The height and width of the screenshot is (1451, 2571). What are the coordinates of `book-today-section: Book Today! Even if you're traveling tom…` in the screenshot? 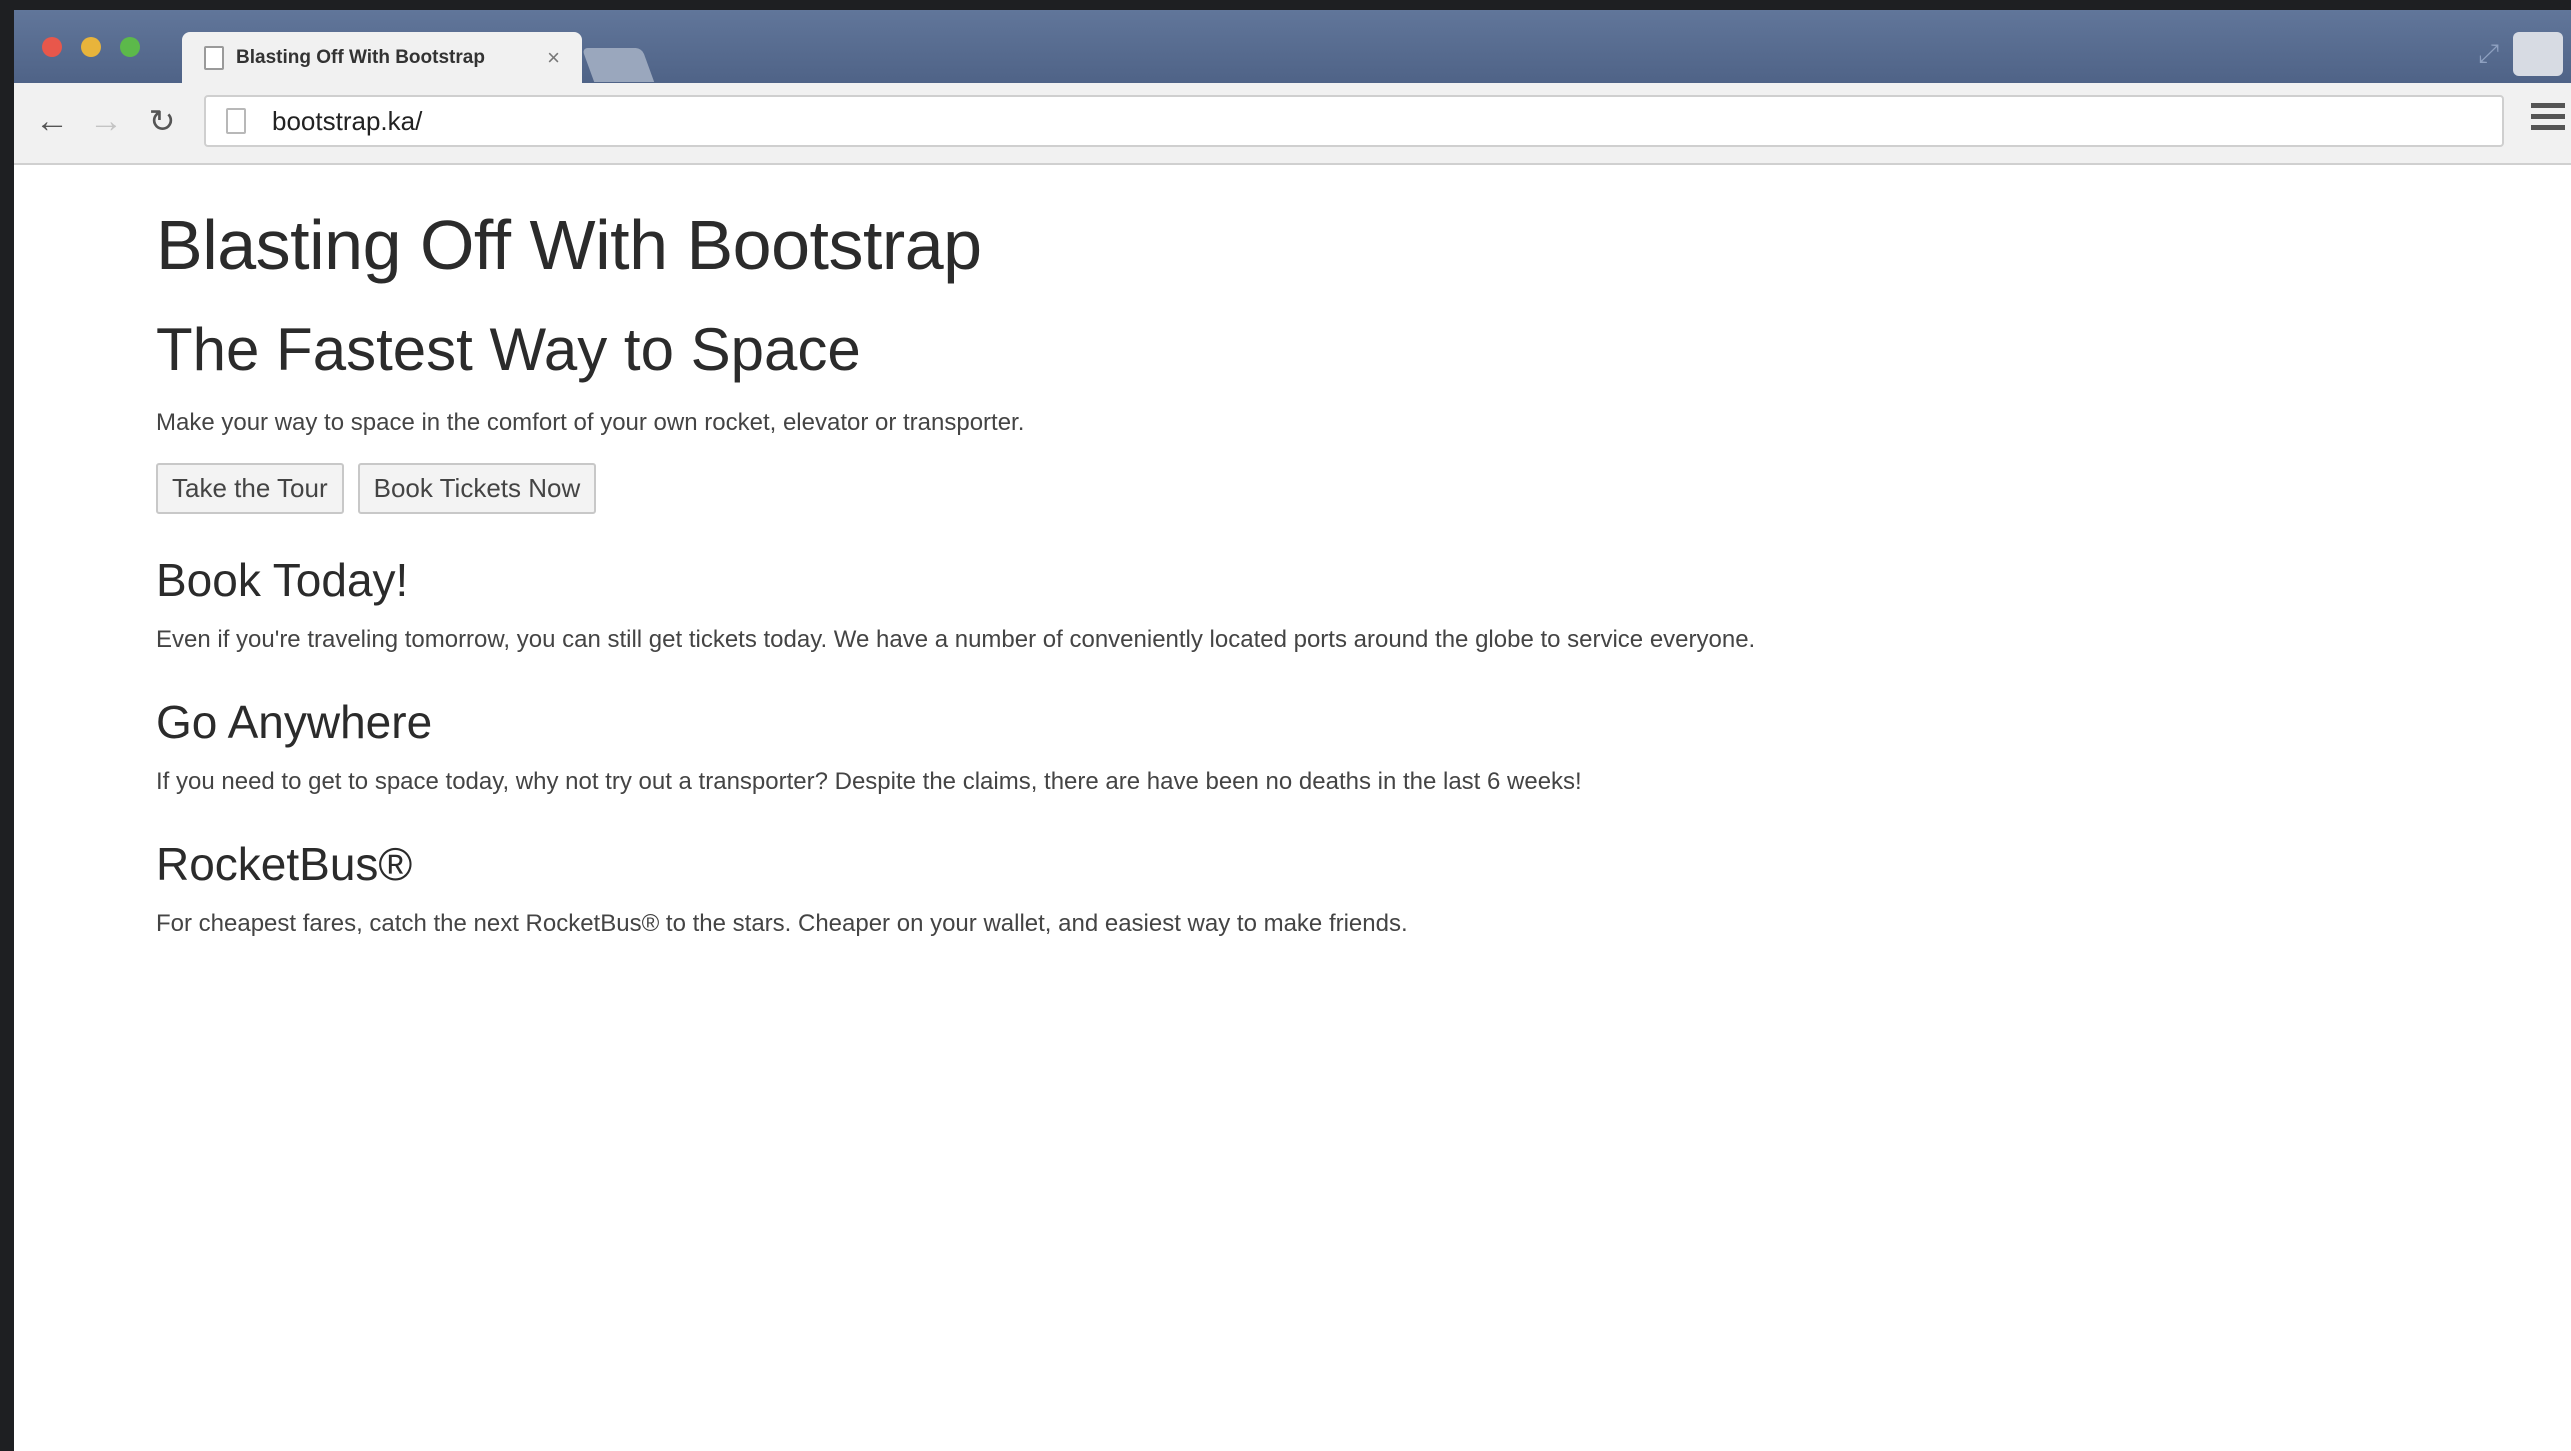 It's located at (1306, 604).